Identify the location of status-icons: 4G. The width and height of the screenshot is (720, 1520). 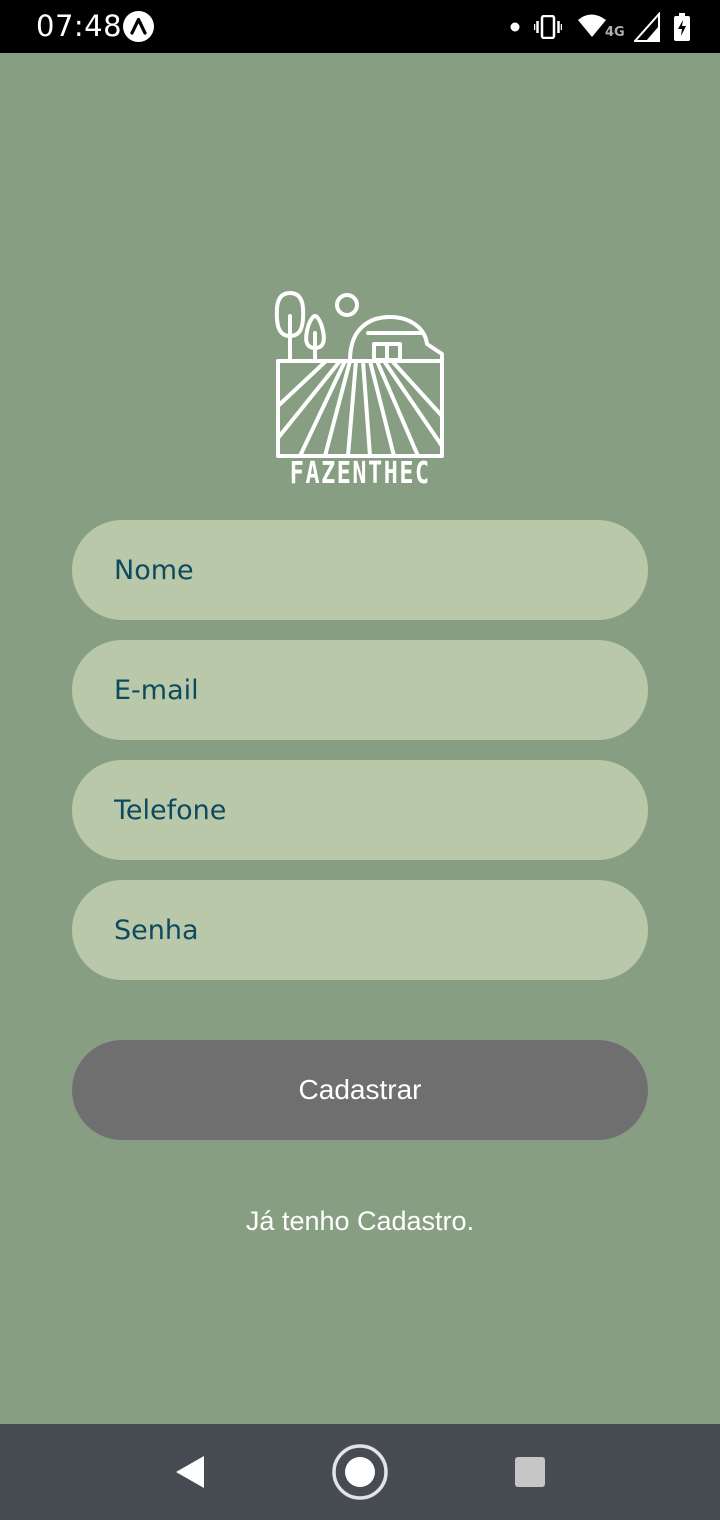
(600, 27).